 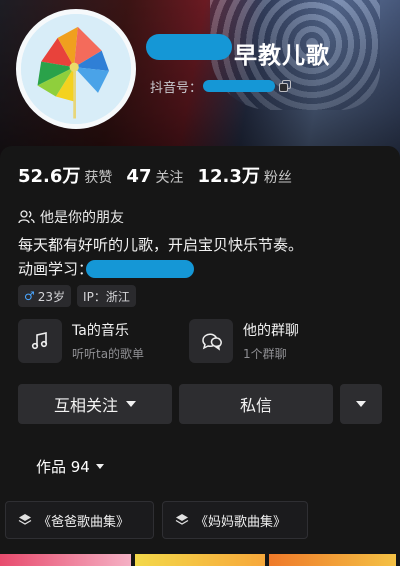 I want to click on age-tag: ♂ 23岁, so click(x=45, y=296).